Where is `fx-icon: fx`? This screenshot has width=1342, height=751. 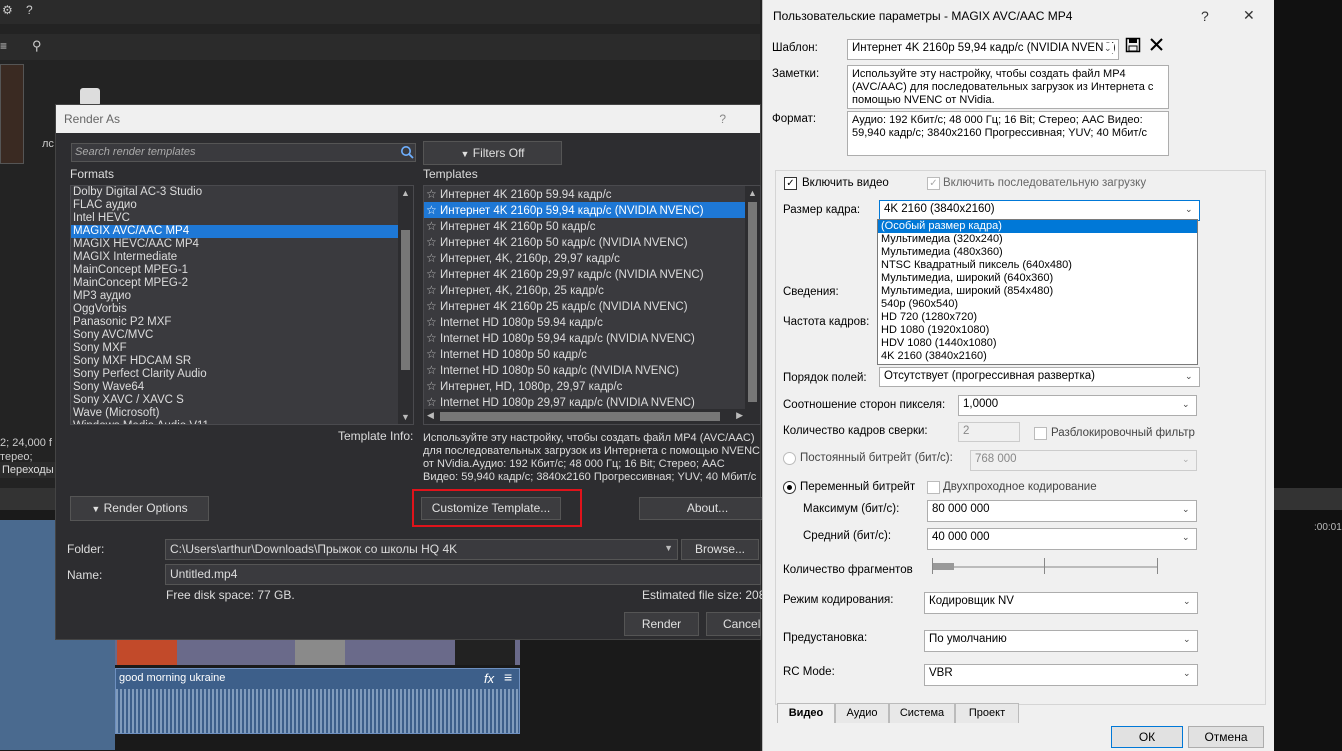
fx-icon: fx is located at coordinates (489, 678).